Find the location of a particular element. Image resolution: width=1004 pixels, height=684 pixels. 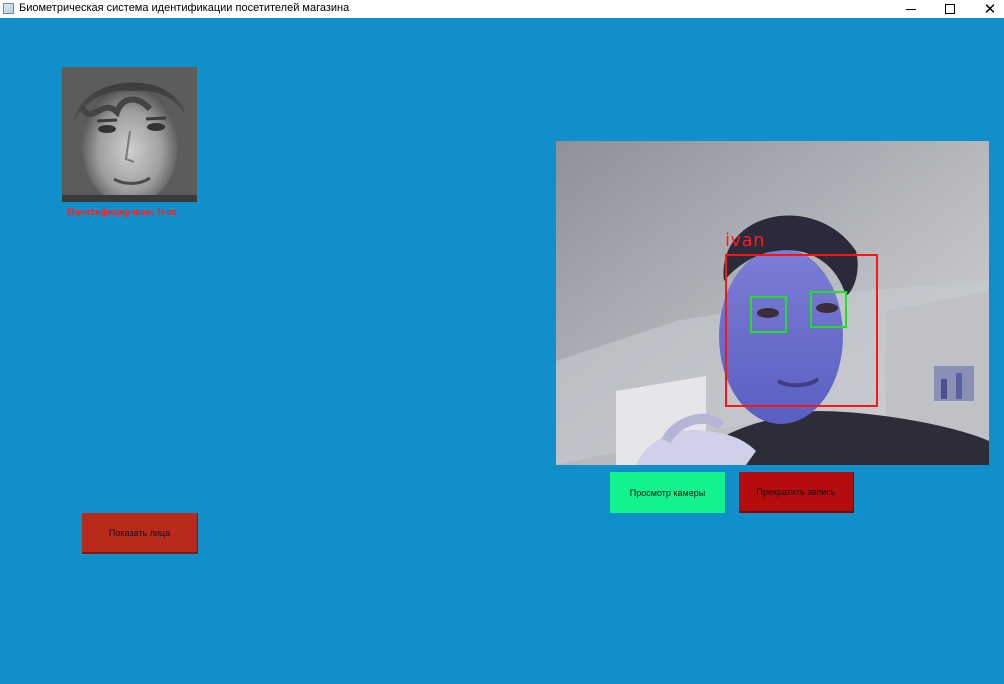

minimize-icon is located at coordinates (911, 9).